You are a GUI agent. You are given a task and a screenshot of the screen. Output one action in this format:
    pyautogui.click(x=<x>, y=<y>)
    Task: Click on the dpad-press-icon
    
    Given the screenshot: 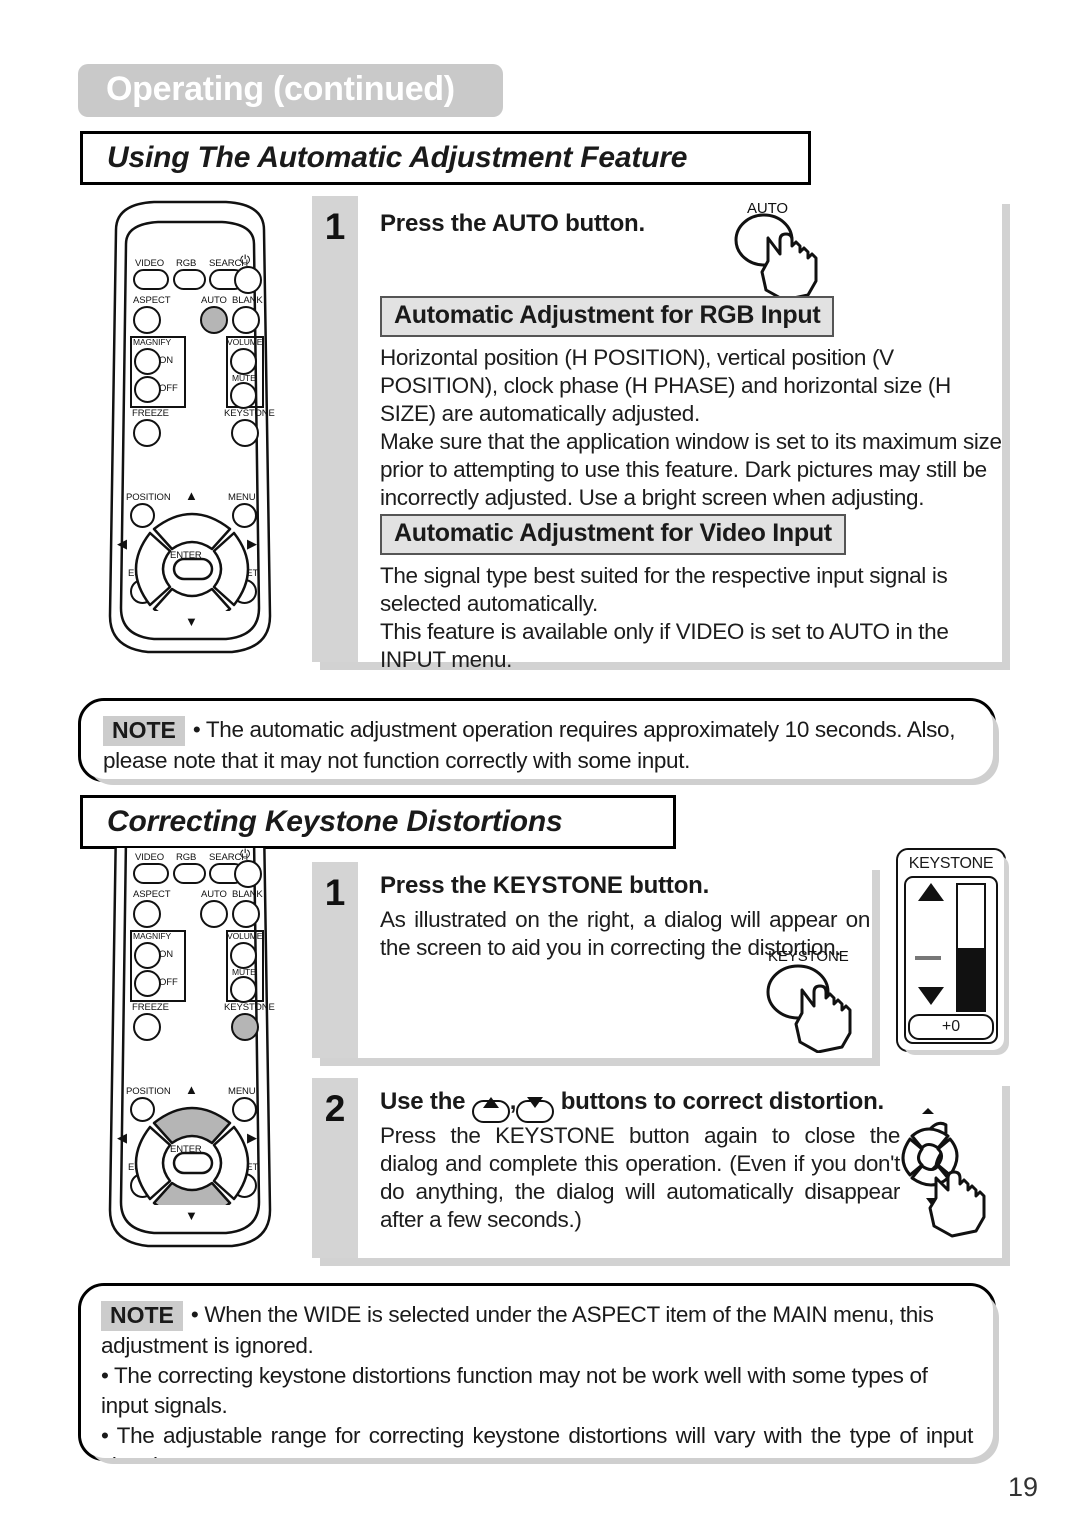 What is the action you would take?
    pyautogui.click(x=947, y=1178)
    